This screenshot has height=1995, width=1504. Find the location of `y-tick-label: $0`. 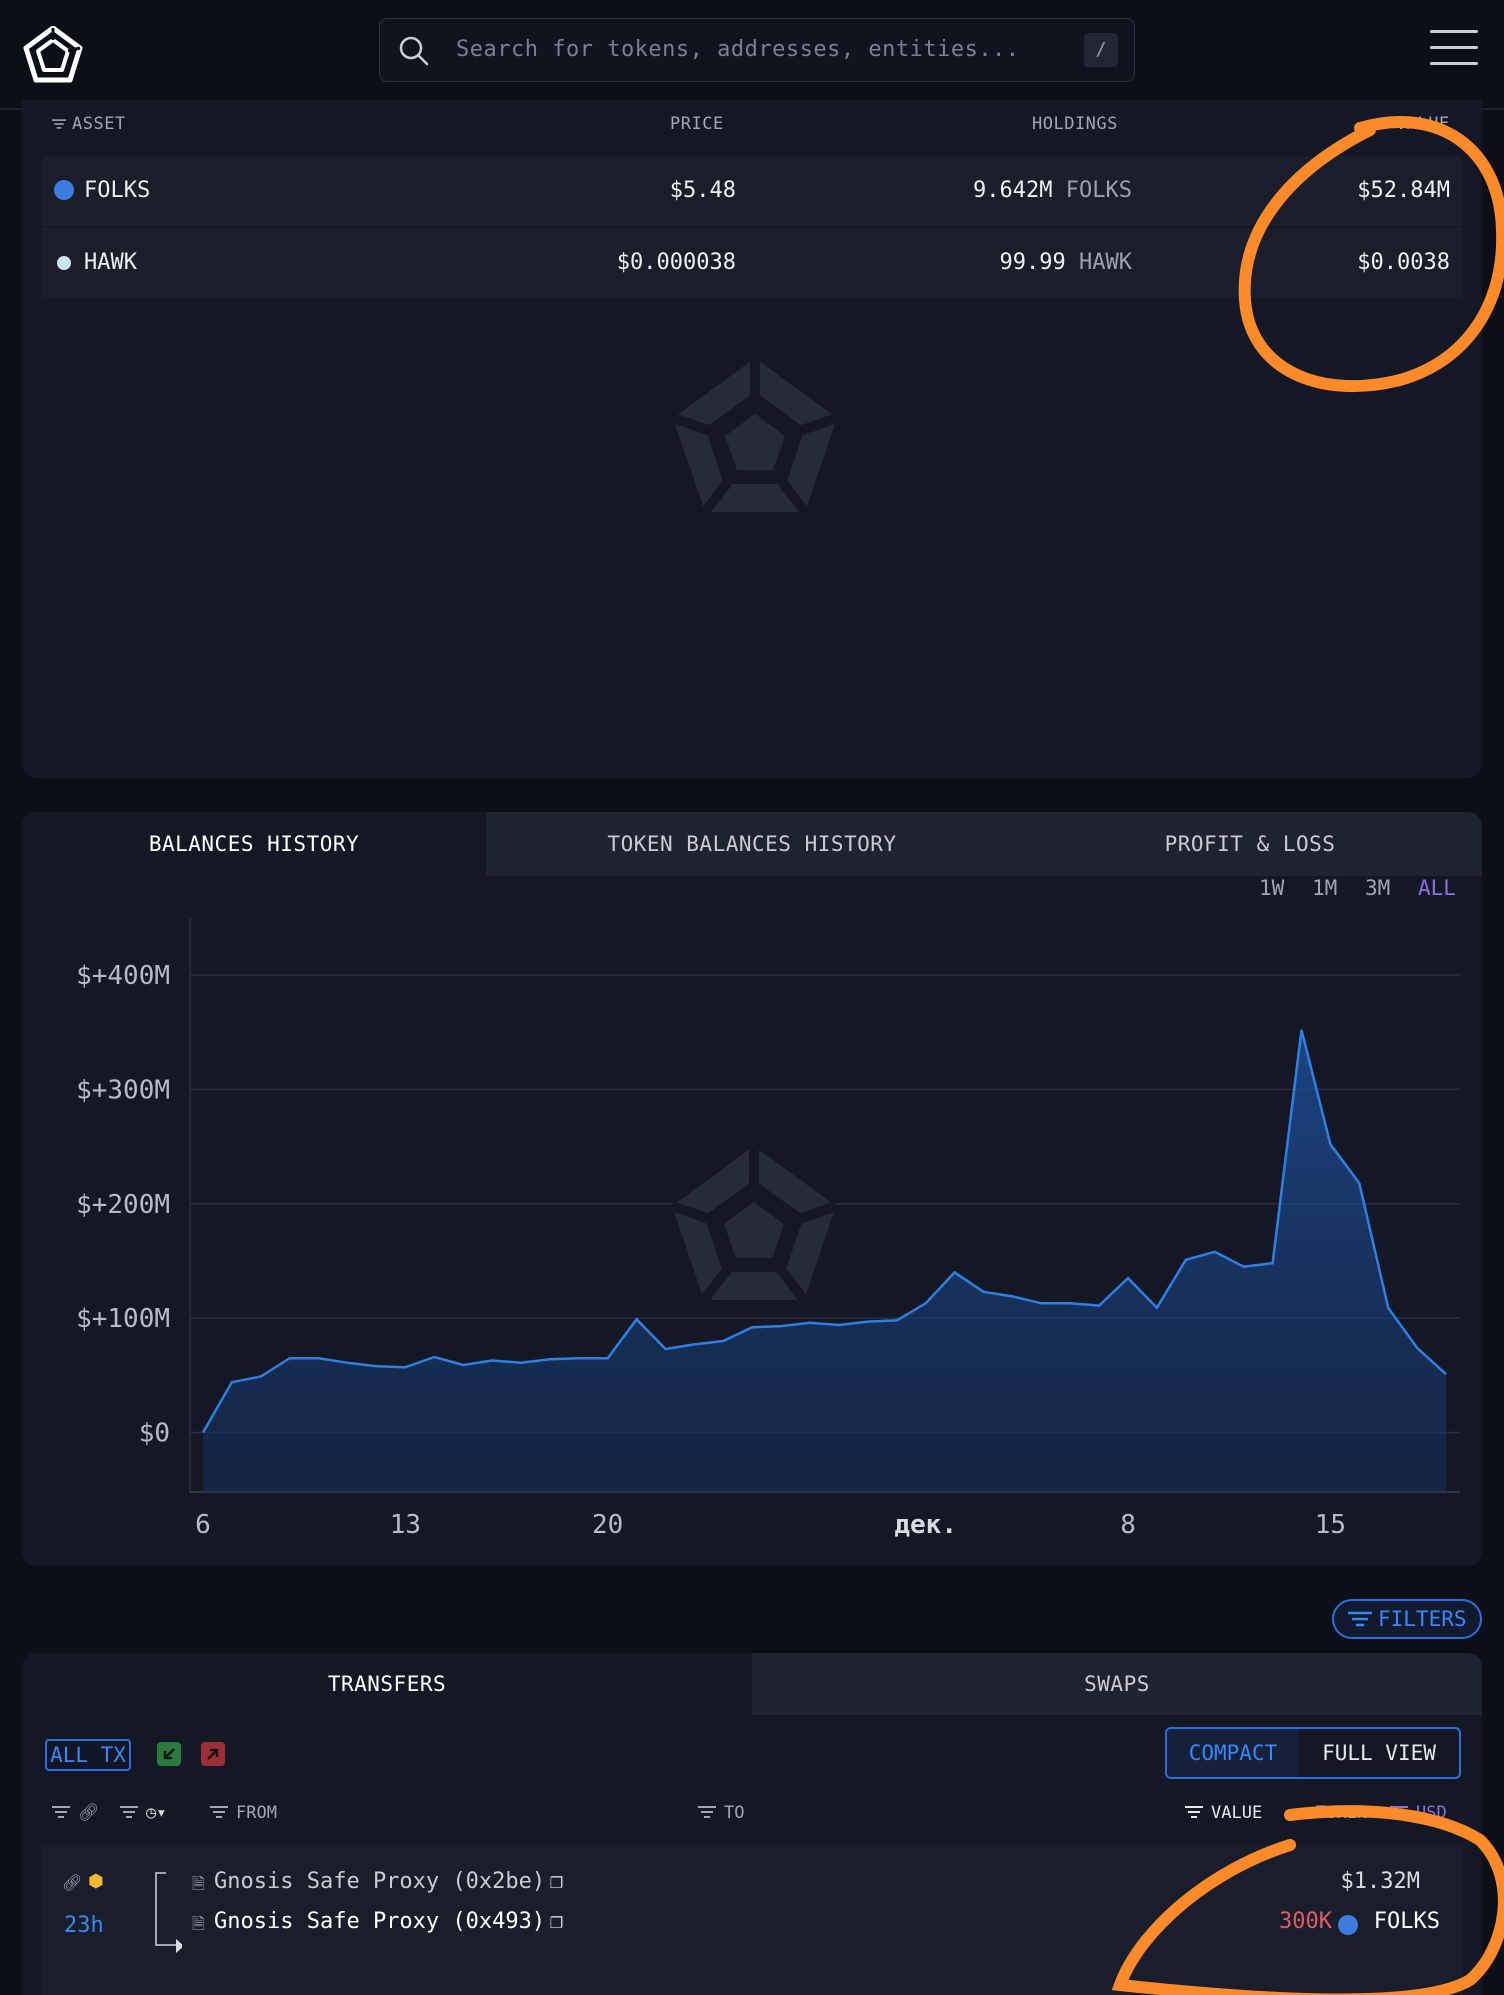

y-tick-label: $0 is located at coordinates (154, 1434).